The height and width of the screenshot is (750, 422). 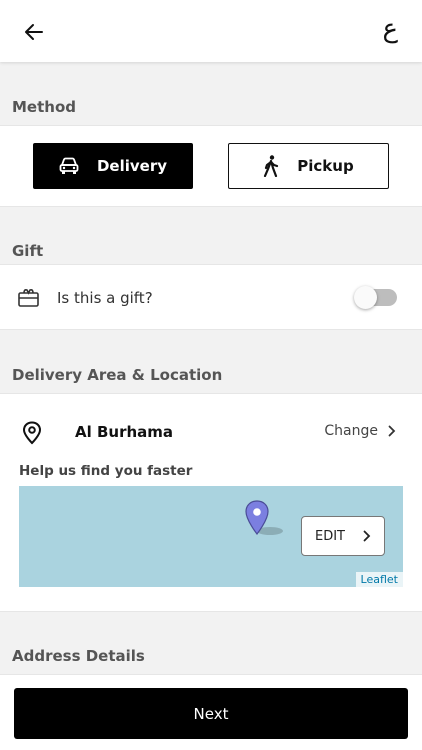 What do you see at coordinates (69, 165) in the screenshot?
I see `car-icon` at bounding box center [69, 165].